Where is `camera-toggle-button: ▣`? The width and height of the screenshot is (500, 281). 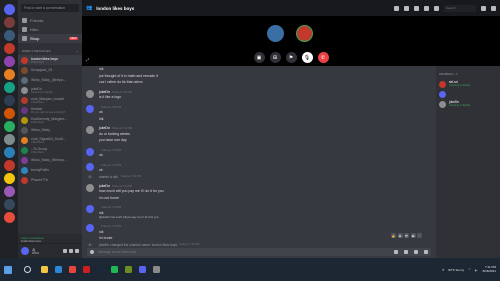 camera-toggle-button: ▣ is located at coordinates (259, 57).